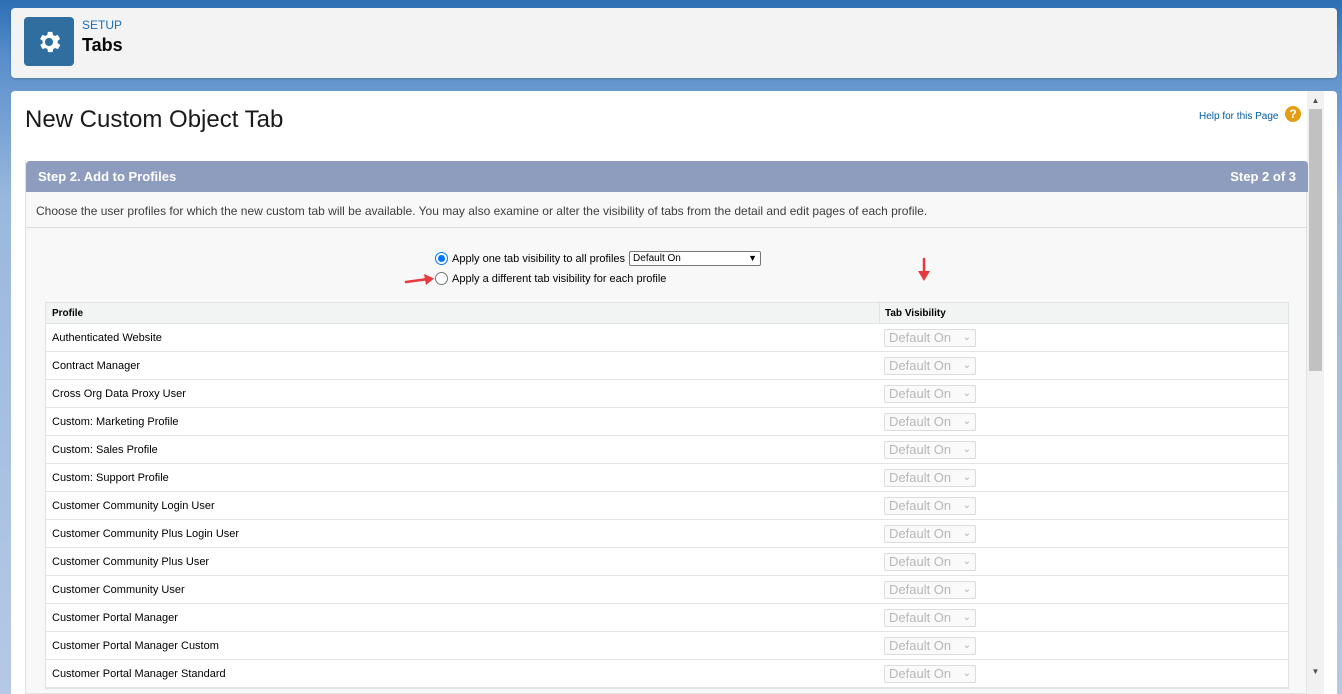 This screenshot has width=1342, height=694. I want to click on table-row: Customer Community Plus User Default On ⌄, so click(667, 562).